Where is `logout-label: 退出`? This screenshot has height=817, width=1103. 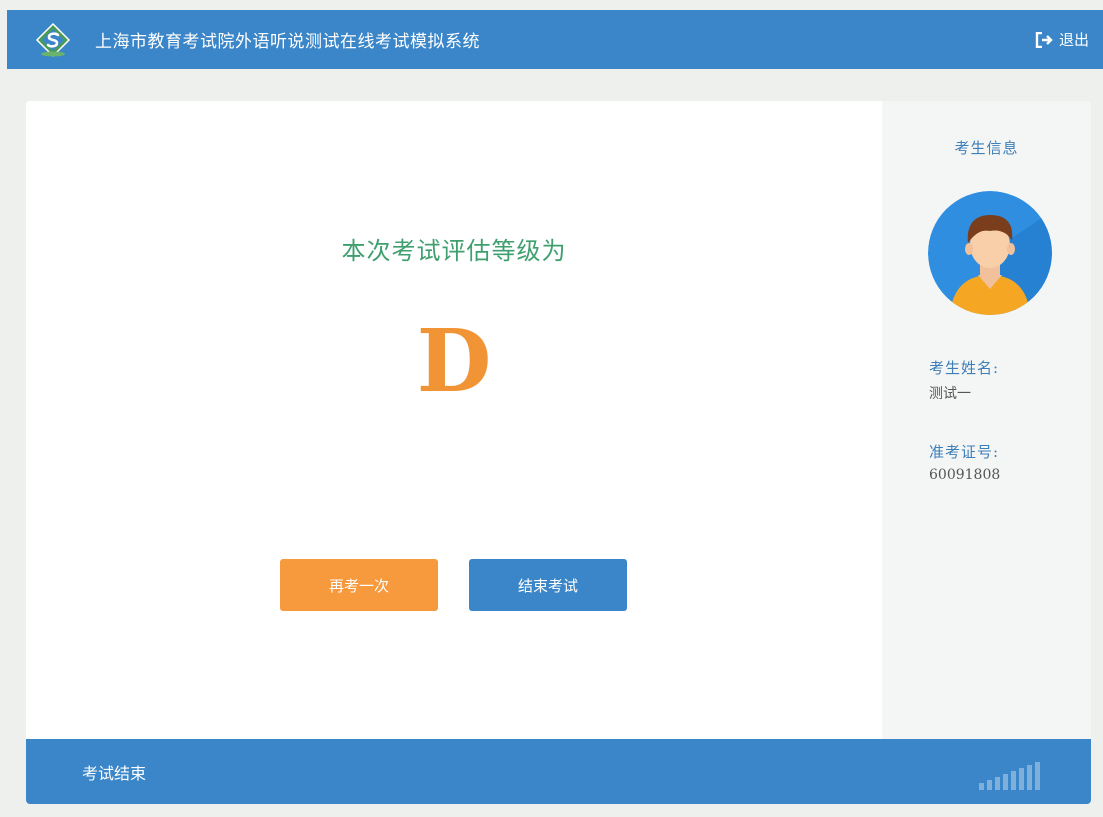
logout-label: 退出 is located at coordinates (1073, 40).